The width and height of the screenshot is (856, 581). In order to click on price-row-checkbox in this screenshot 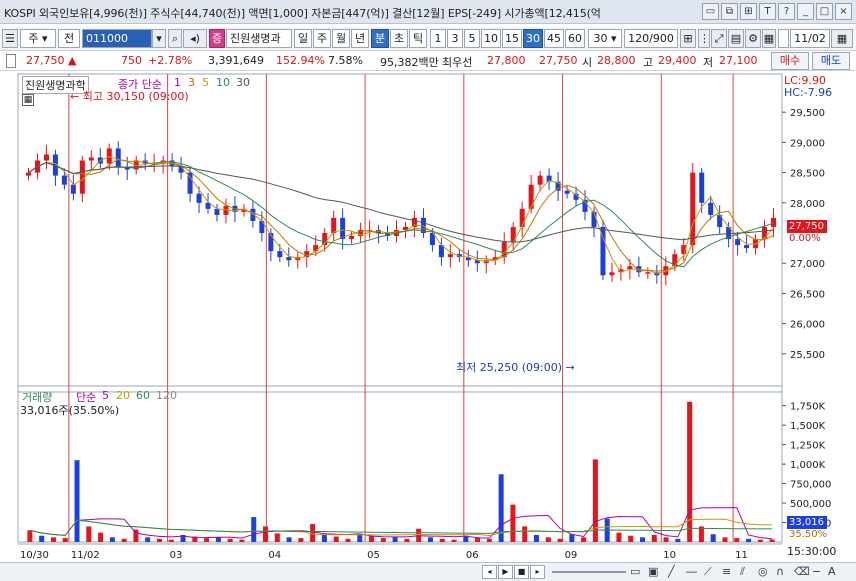, I will do `click(11, 61)`.